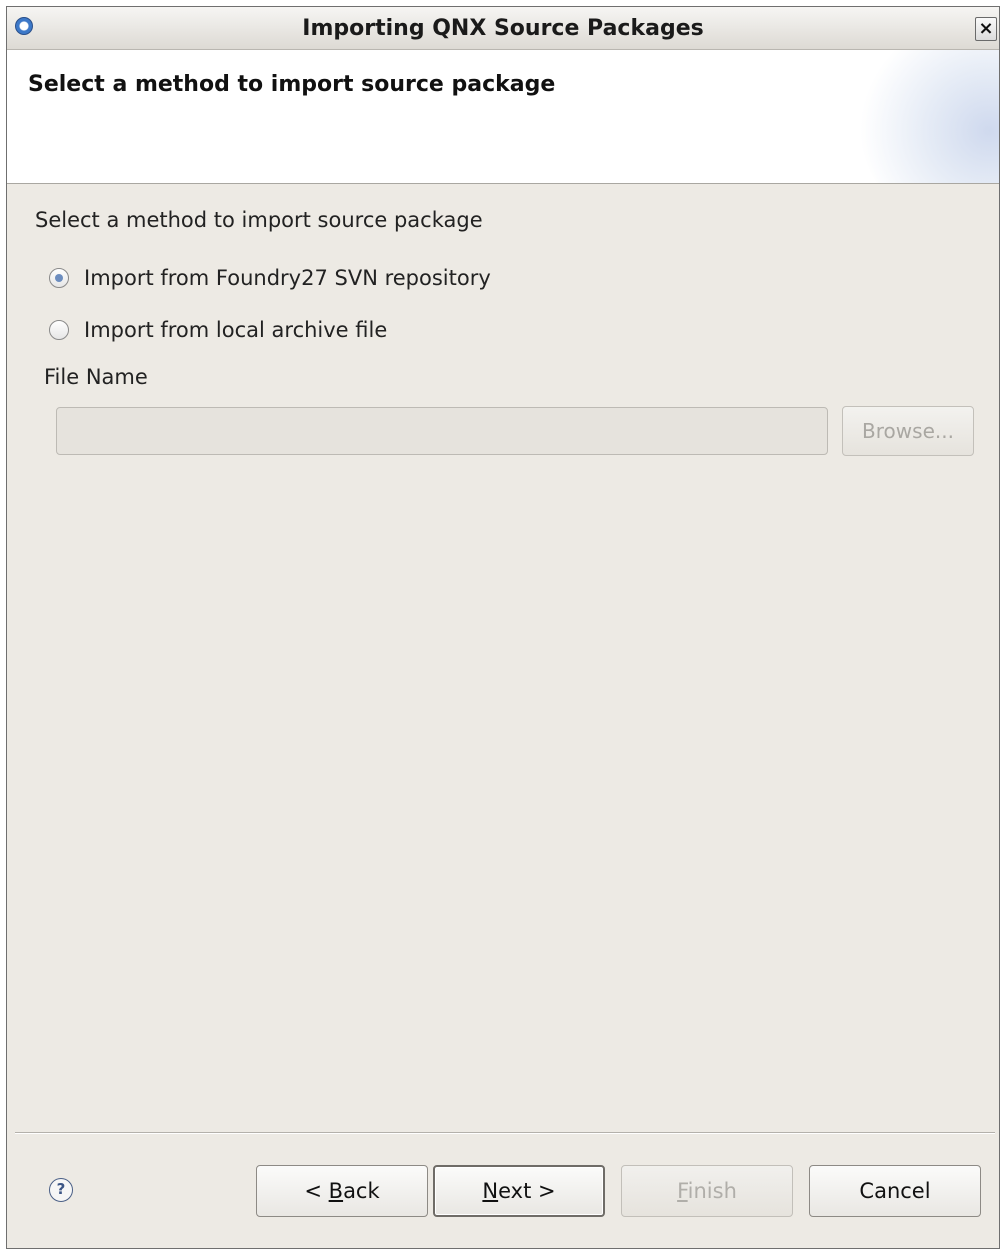 This screenshot has width=1002, height=1251. Describe the element at coordinates (316, 1191) in the screenshot. I see `back-label-prefix: <` at that location.